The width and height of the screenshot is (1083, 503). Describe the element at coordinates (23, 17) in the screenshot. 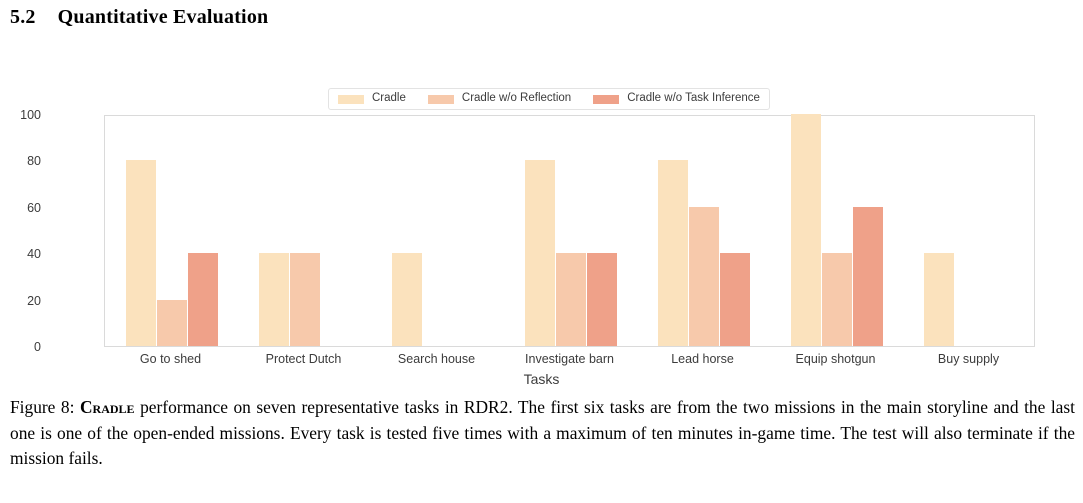

I see `section-number: 5.2` at that location.